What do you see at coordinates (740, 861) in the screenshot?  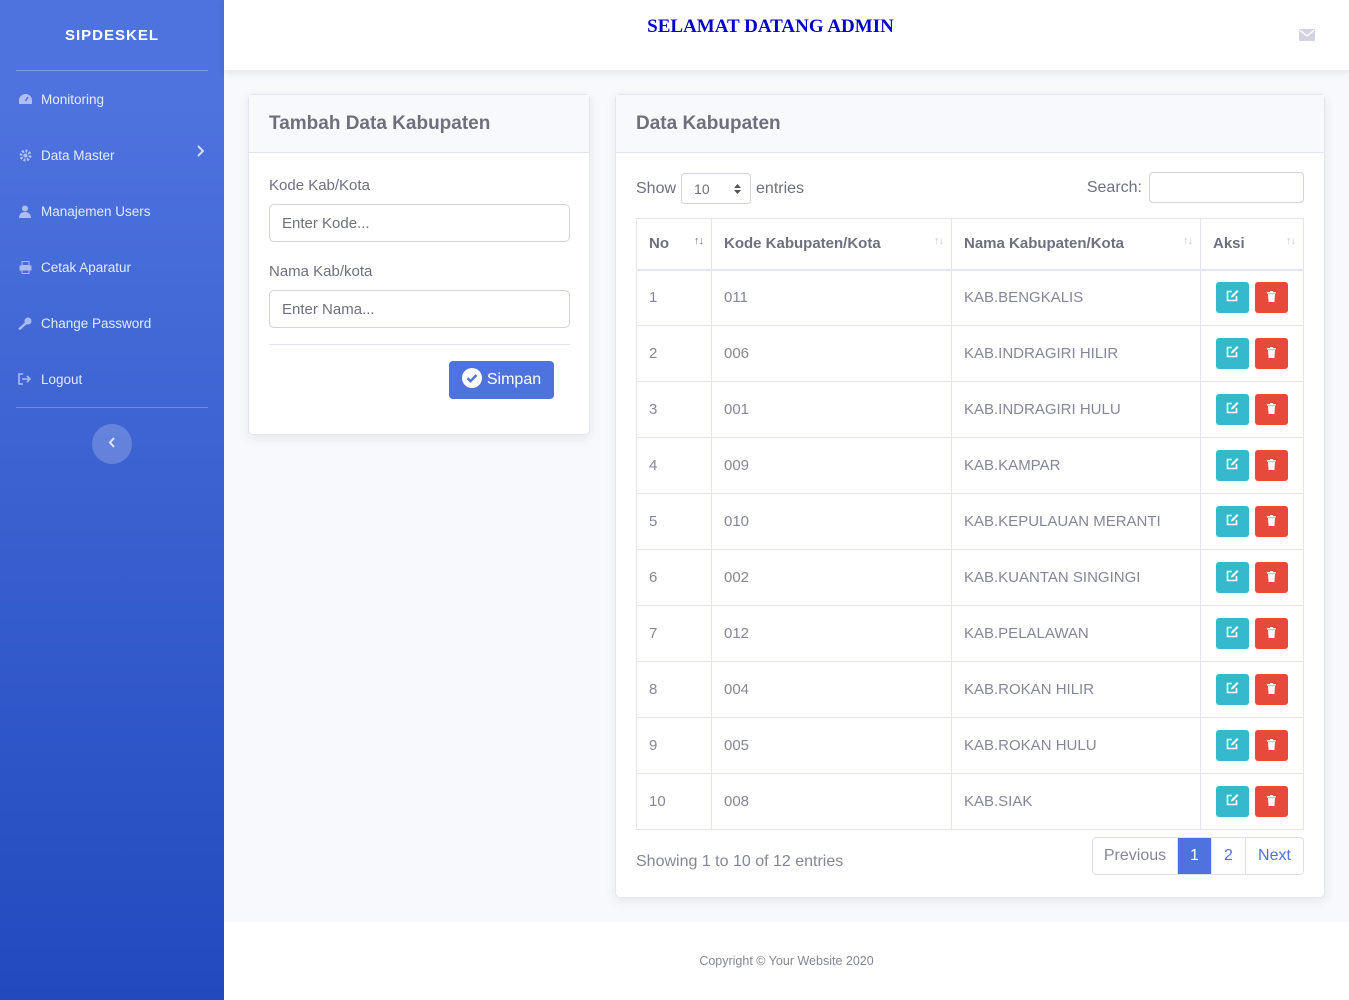 I see `table-info: Showing 1 to 10 of 12 entries` at bounding box center [740, 861].